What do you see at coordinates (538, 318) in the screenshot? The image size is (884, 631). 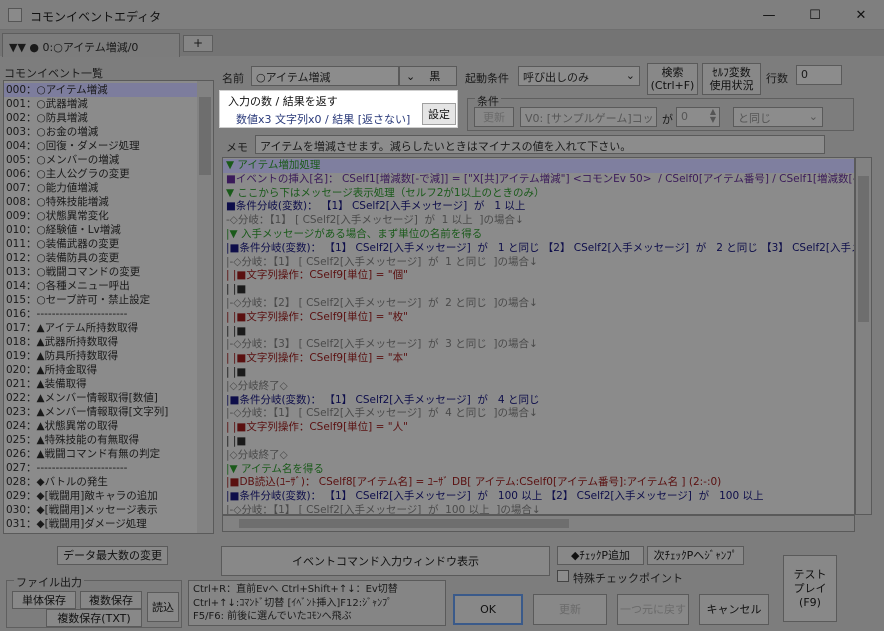 I see `code-line: | |■文字列操作：CSelf9[単位] = "枚"` at bounding box center [538, 318].